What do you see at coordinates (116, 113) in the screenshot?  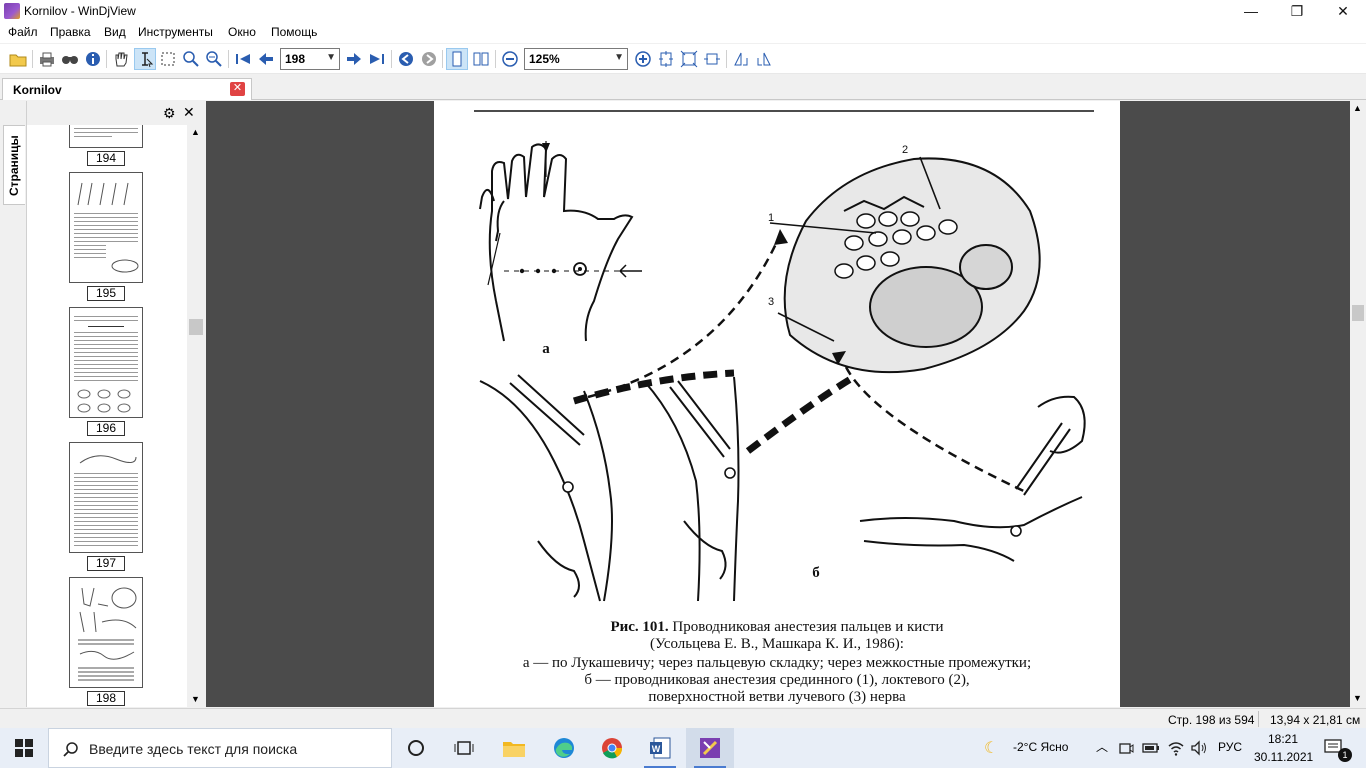 I see `thumbnail-panel-header: ⚙ ✕` at bounding box center [116, 113].